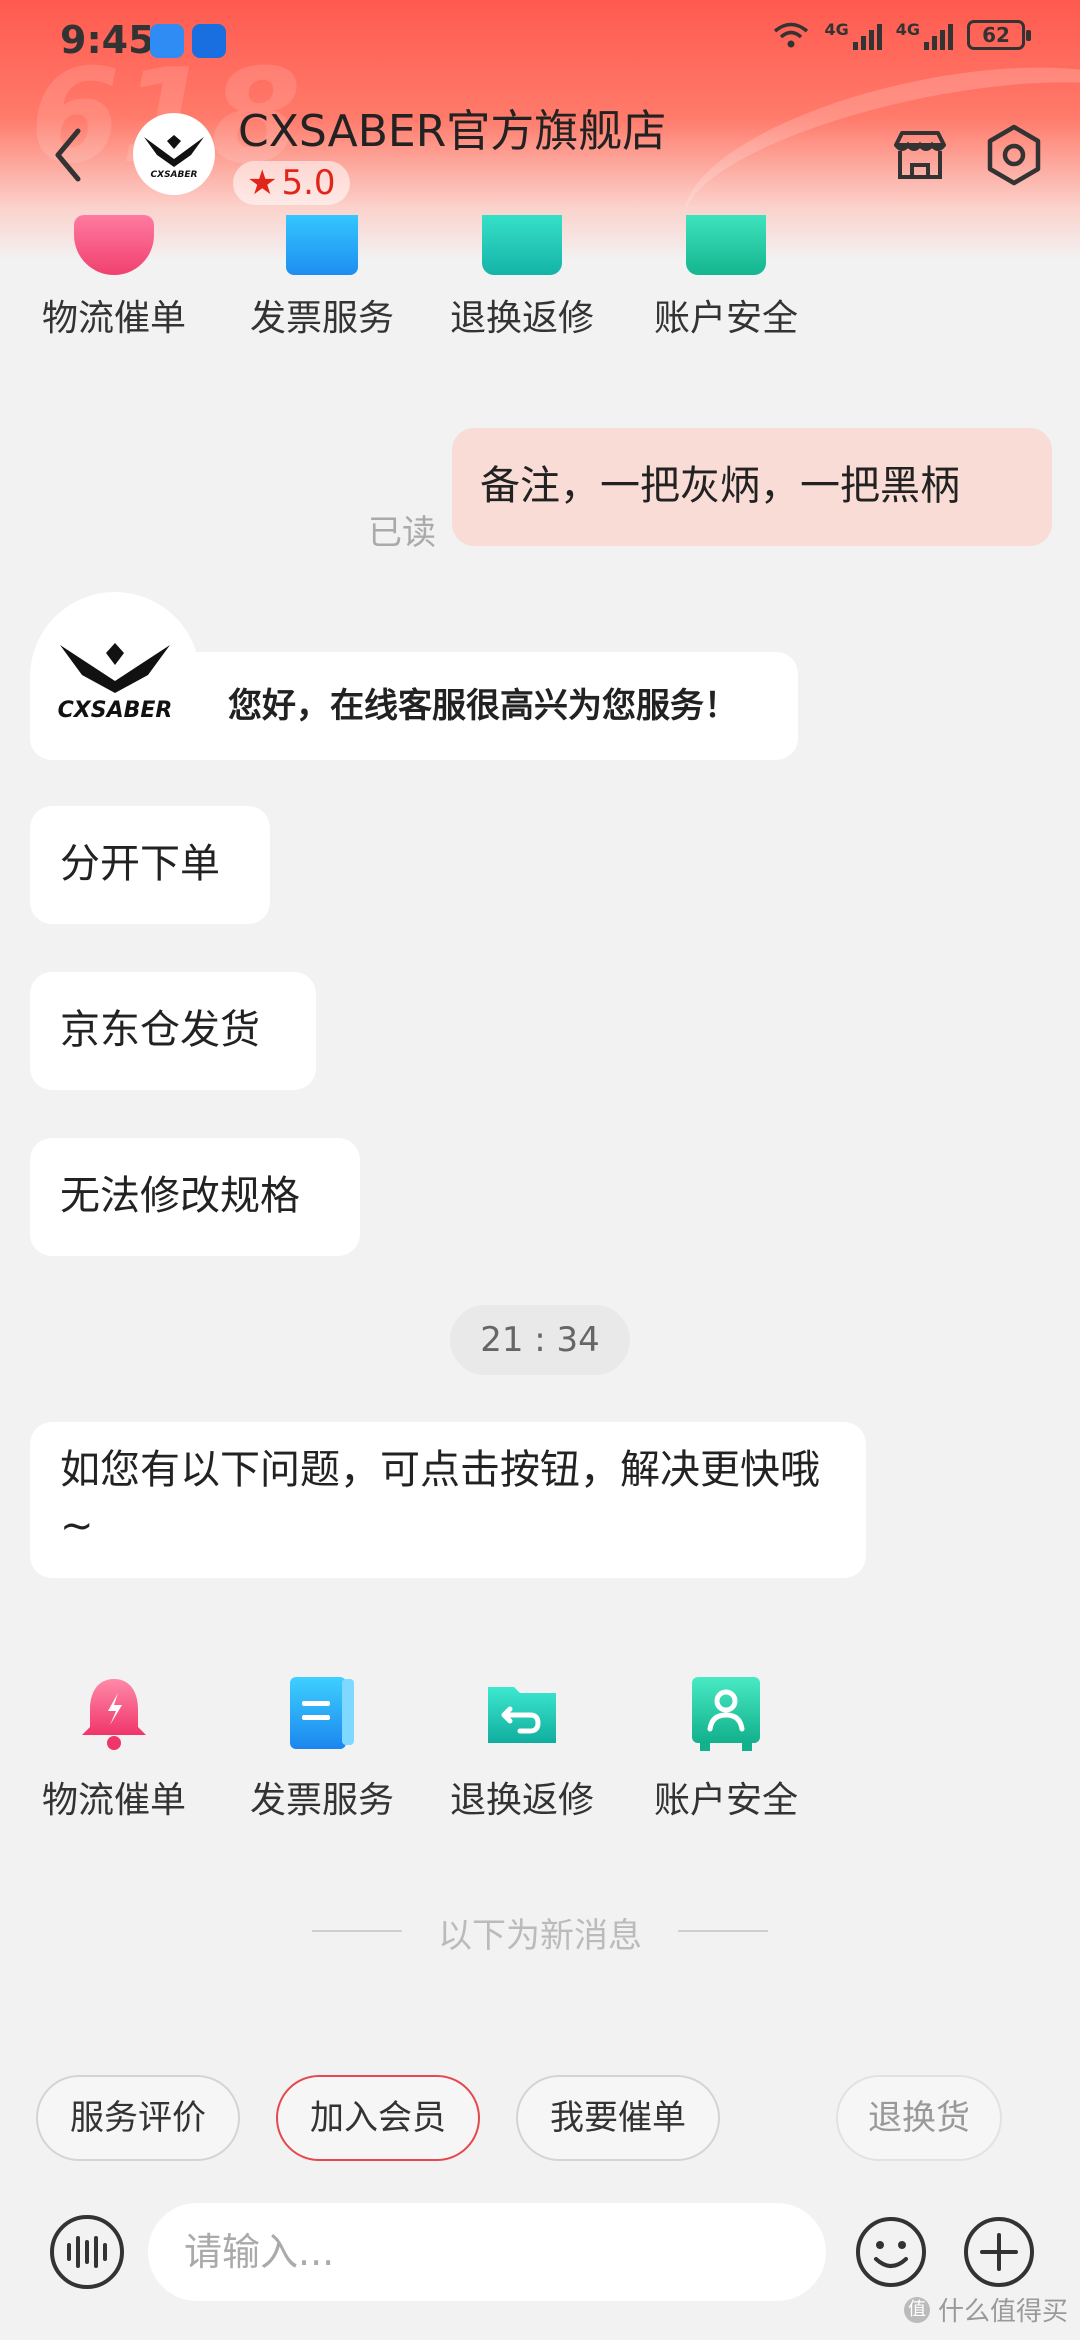 The height and width of the screenshot is (2340, 1080). Describe the element at coordinates (836, 29) in the screenshot. I see `network-type-1: 4G` at that location.